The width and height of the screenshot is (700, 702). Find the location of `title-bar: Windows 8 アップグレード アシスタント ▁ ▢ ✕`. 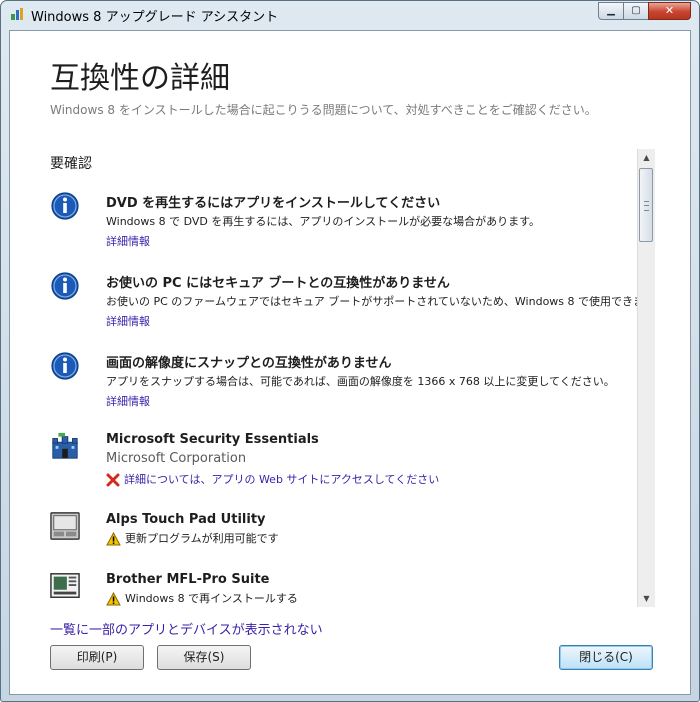

title-bar: Windows 8 アップグレード アシスタント ▁ ▢ ✕ is located at coordinates (350, 15).